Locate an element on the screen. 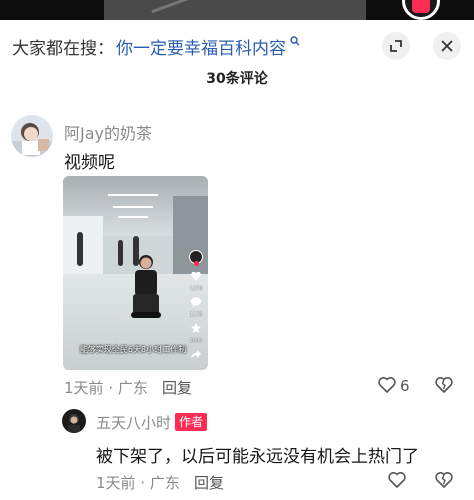 This screenshot has height=500, width=474. author-badge: 作者 is located at coordinates (191, 422).